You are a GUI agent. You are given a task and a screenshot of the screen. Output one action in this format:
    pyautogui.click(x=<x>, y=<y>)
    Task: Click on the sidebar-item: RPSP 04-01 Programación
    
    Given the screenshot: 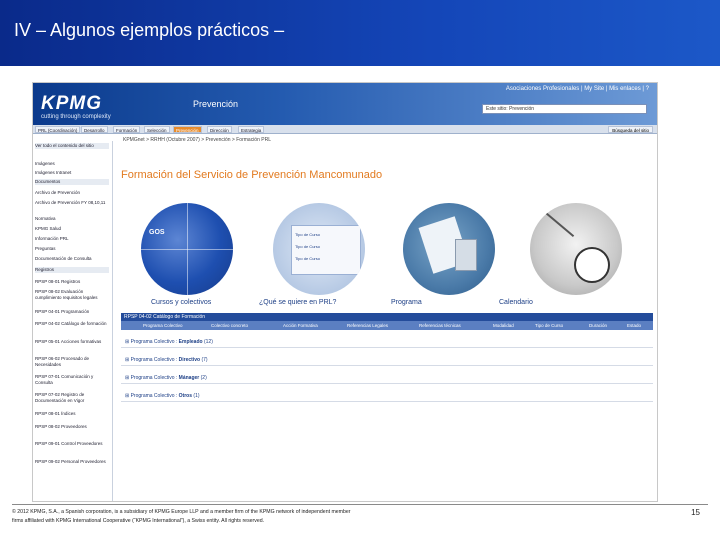 What is the action you would take?
    pyautogui.click(x=72, y=312)
    